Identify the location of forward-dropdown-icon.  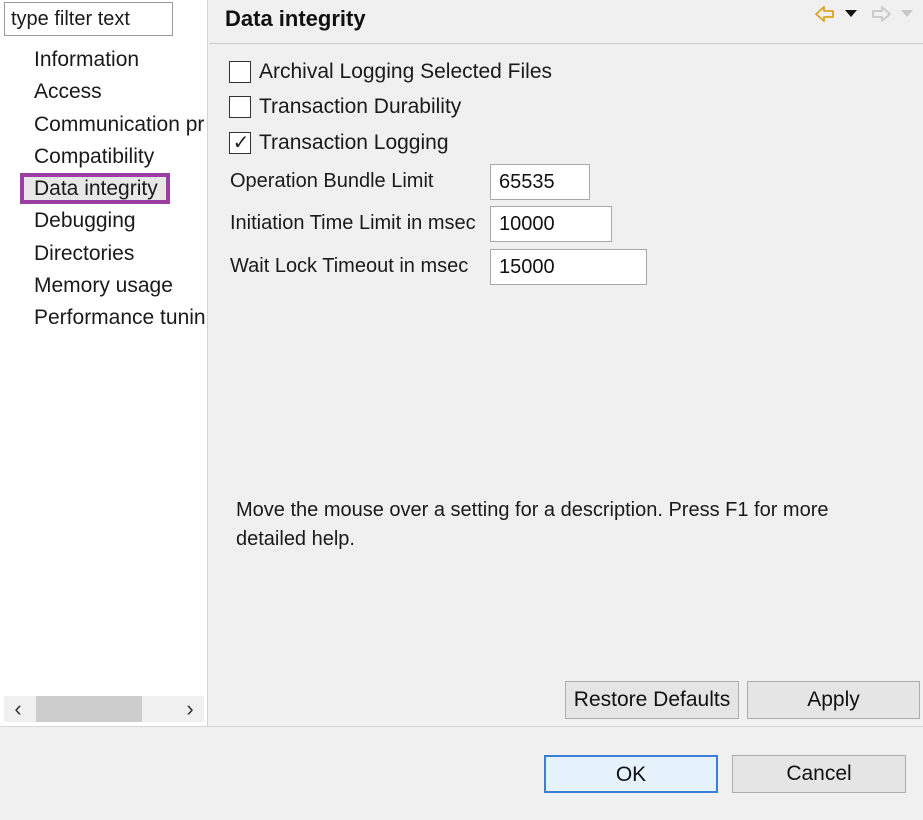
(907, 15).